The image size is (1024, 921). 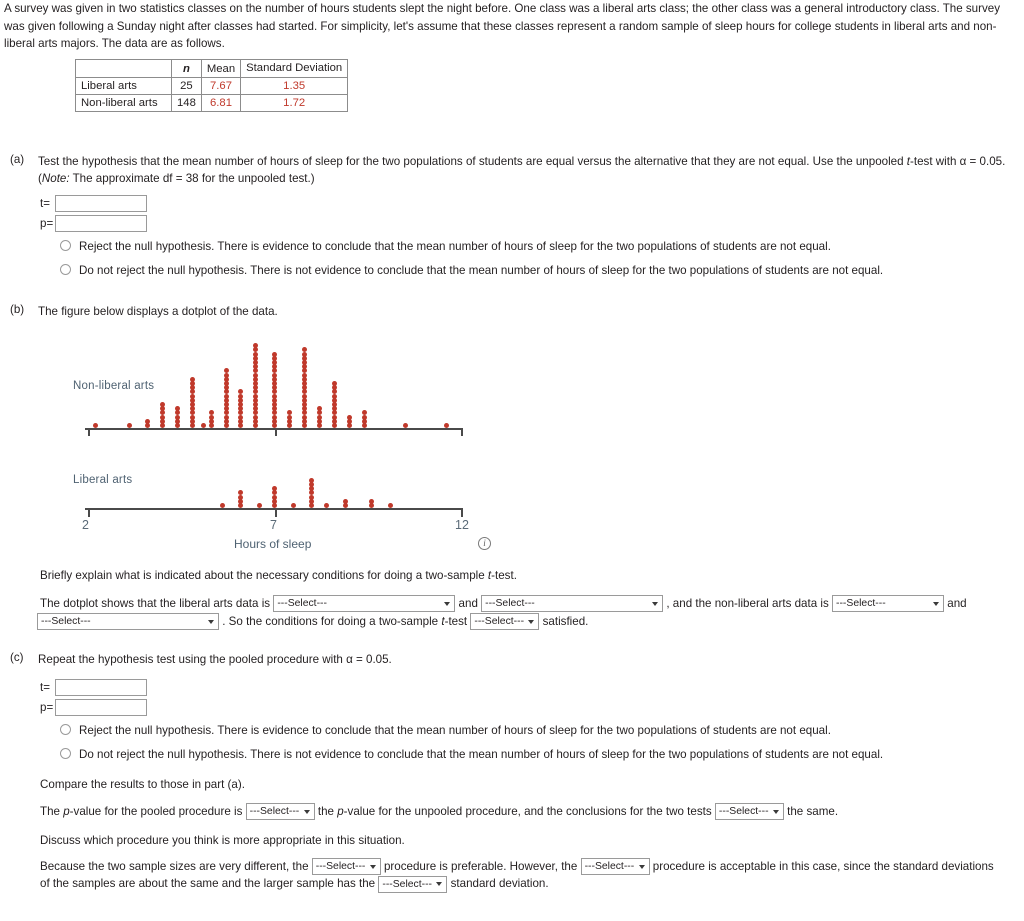 I want to click on select-conclusions-comparison: ---Select---, so click(x=749, y=812).